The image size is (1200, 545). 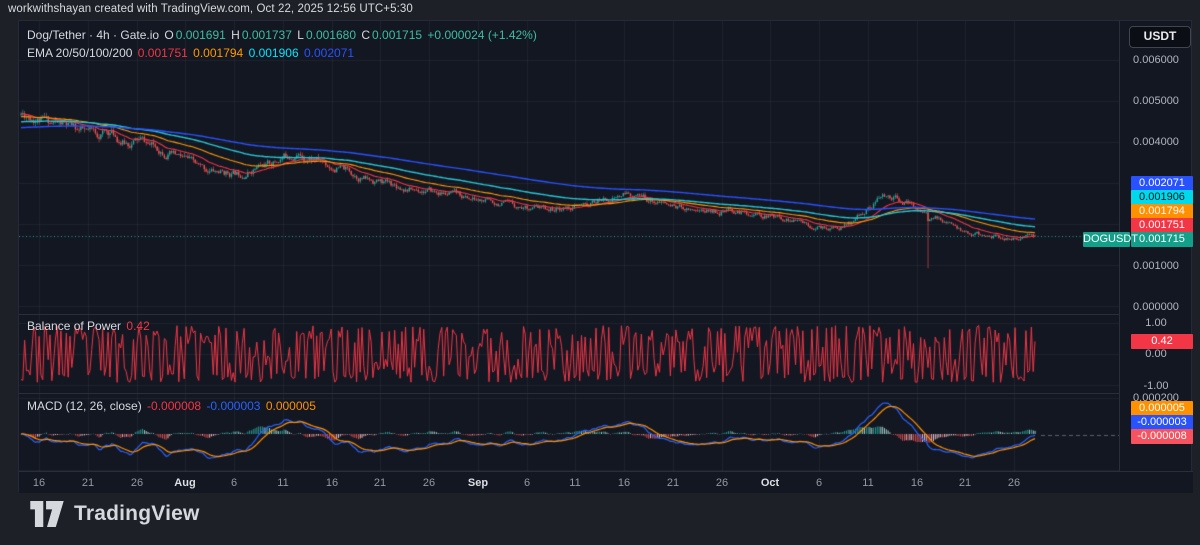 I want to click on close-label: C, so click(x=366, y=35).